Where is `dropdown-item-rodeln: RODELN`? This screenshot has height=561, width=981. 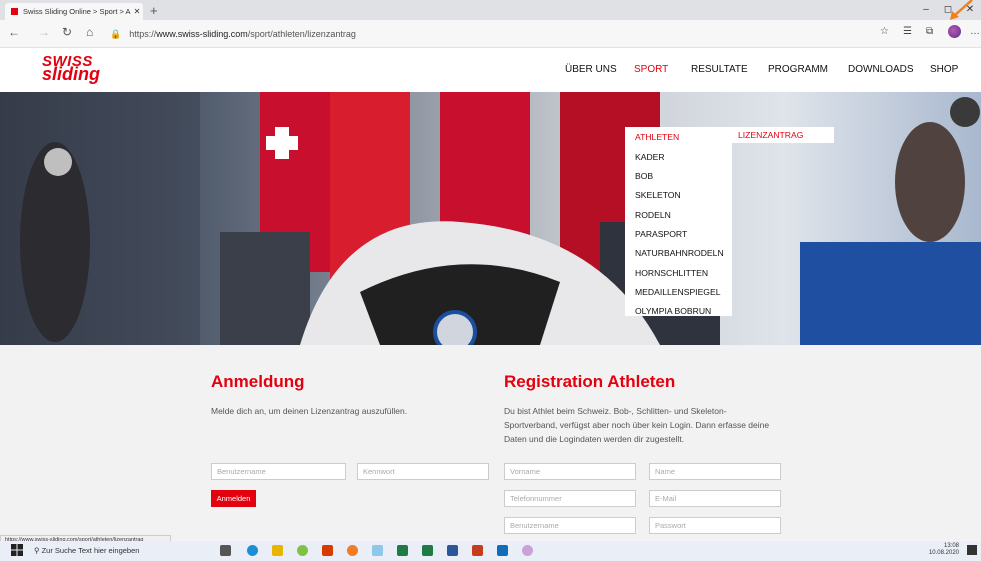
dropdown-item-rodeln: RODELN is located at coordinates (653, 215).